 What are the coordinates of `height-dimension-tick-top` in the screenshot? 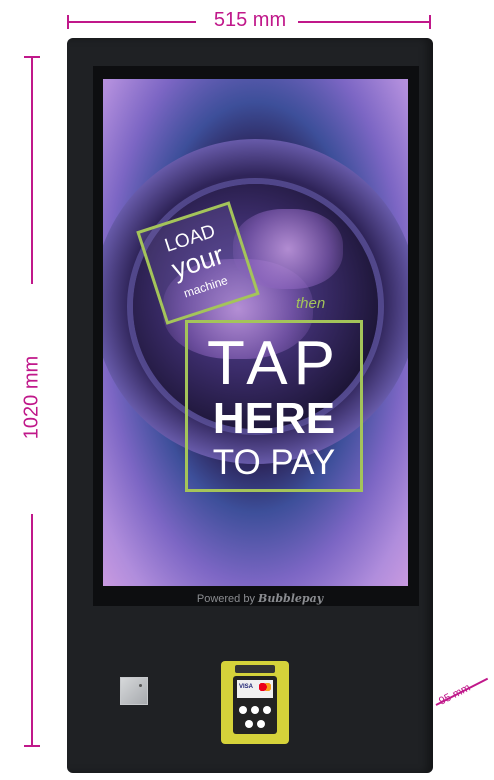 It's located at (32, 57).